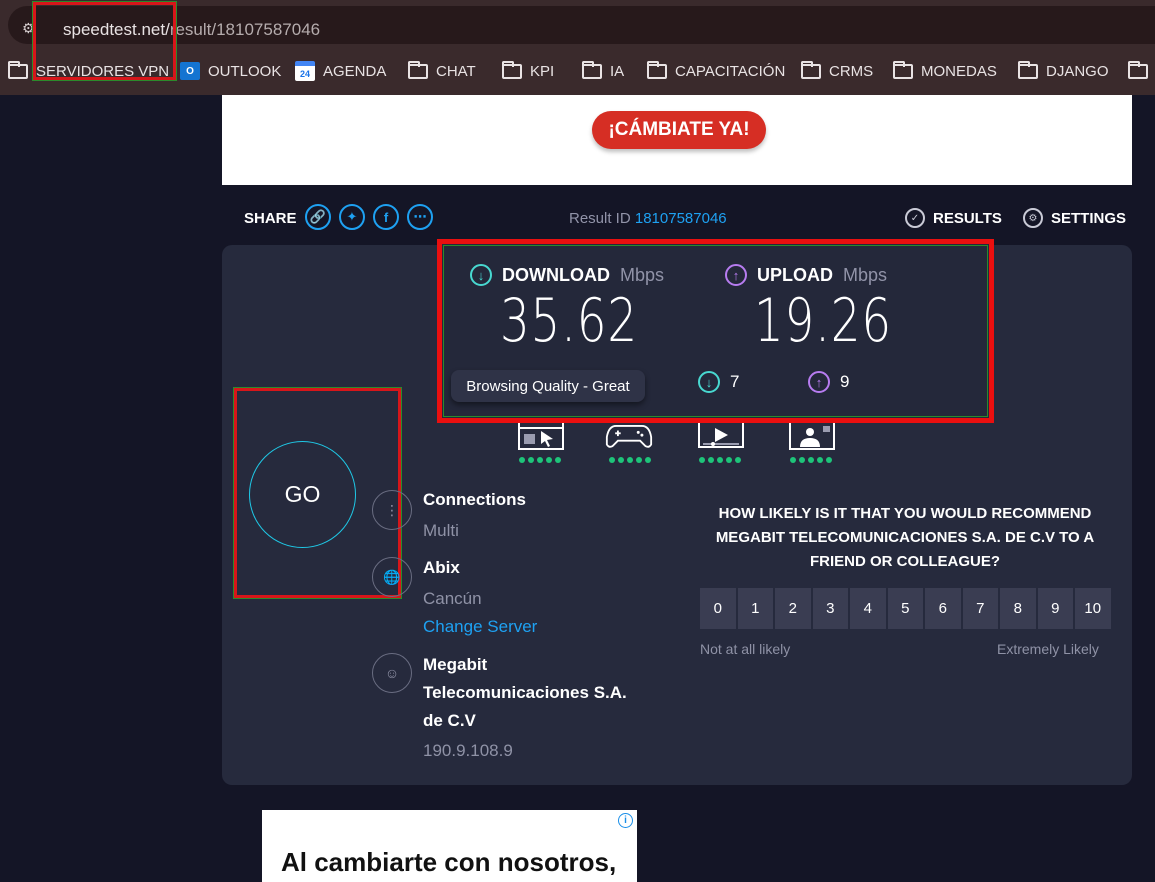  I want to click on result-id-link: 18107587046, so click(681, 218).